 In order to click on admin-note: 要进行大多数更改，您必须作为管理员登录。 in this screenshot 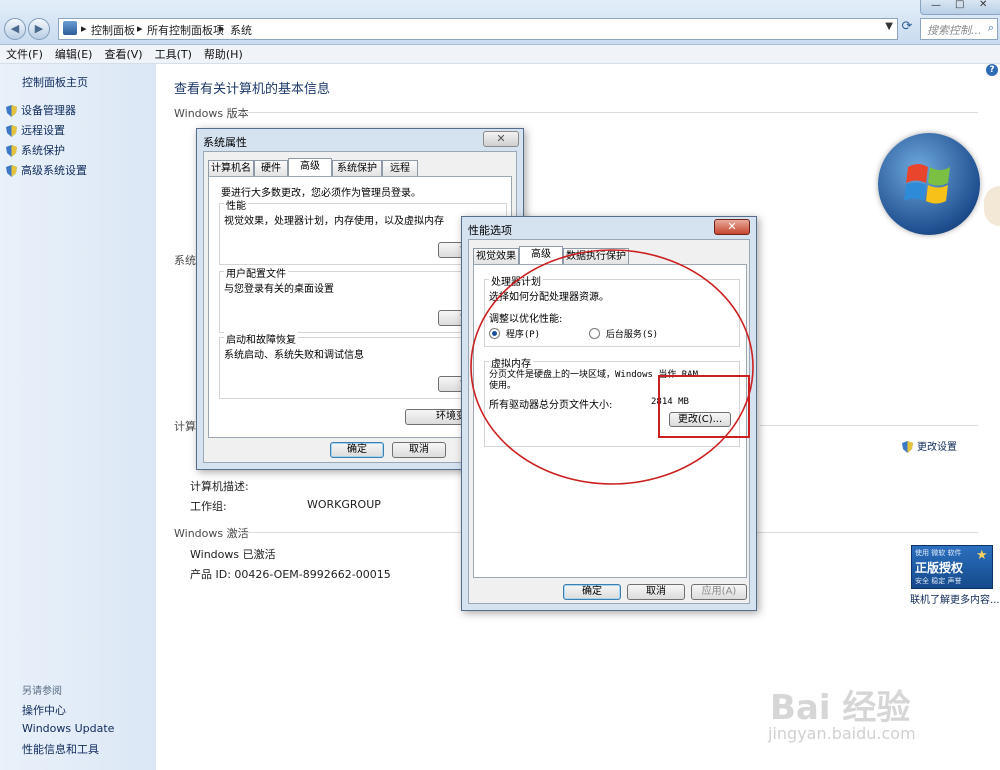, I will do `click(321, 193)`.